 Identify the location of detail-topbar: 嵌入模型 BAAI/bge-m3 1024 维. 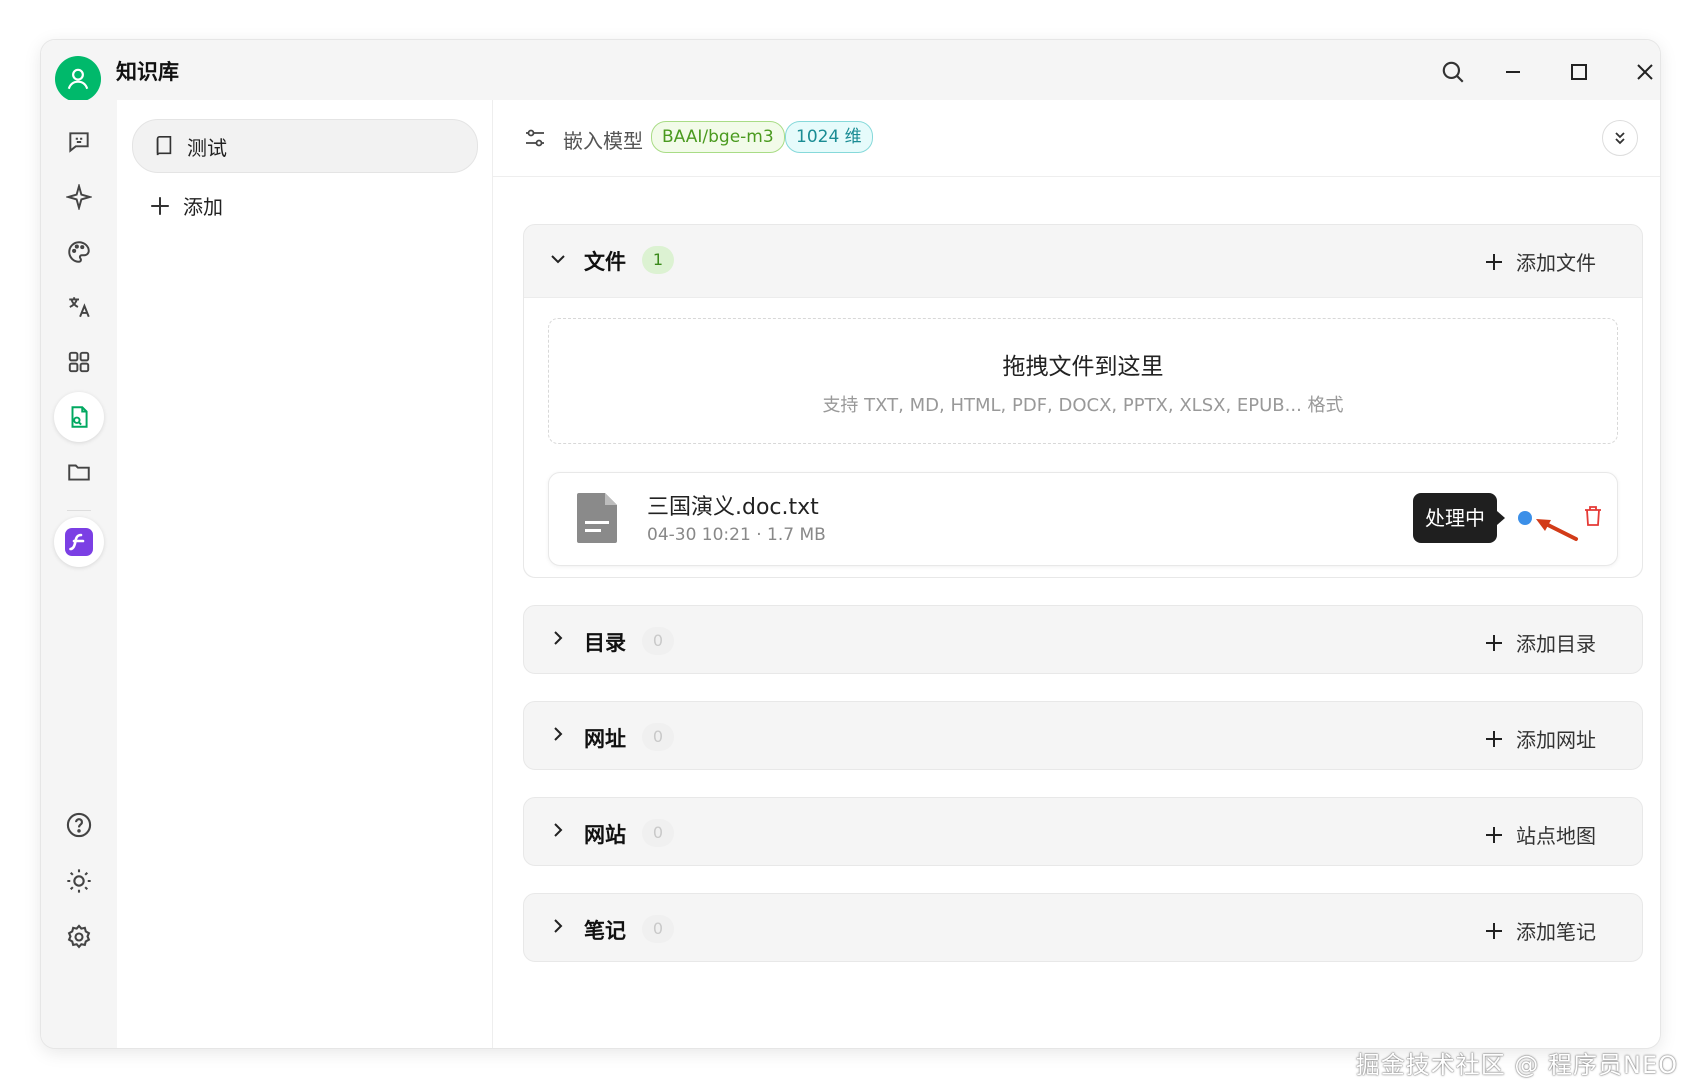
(1076, 138).